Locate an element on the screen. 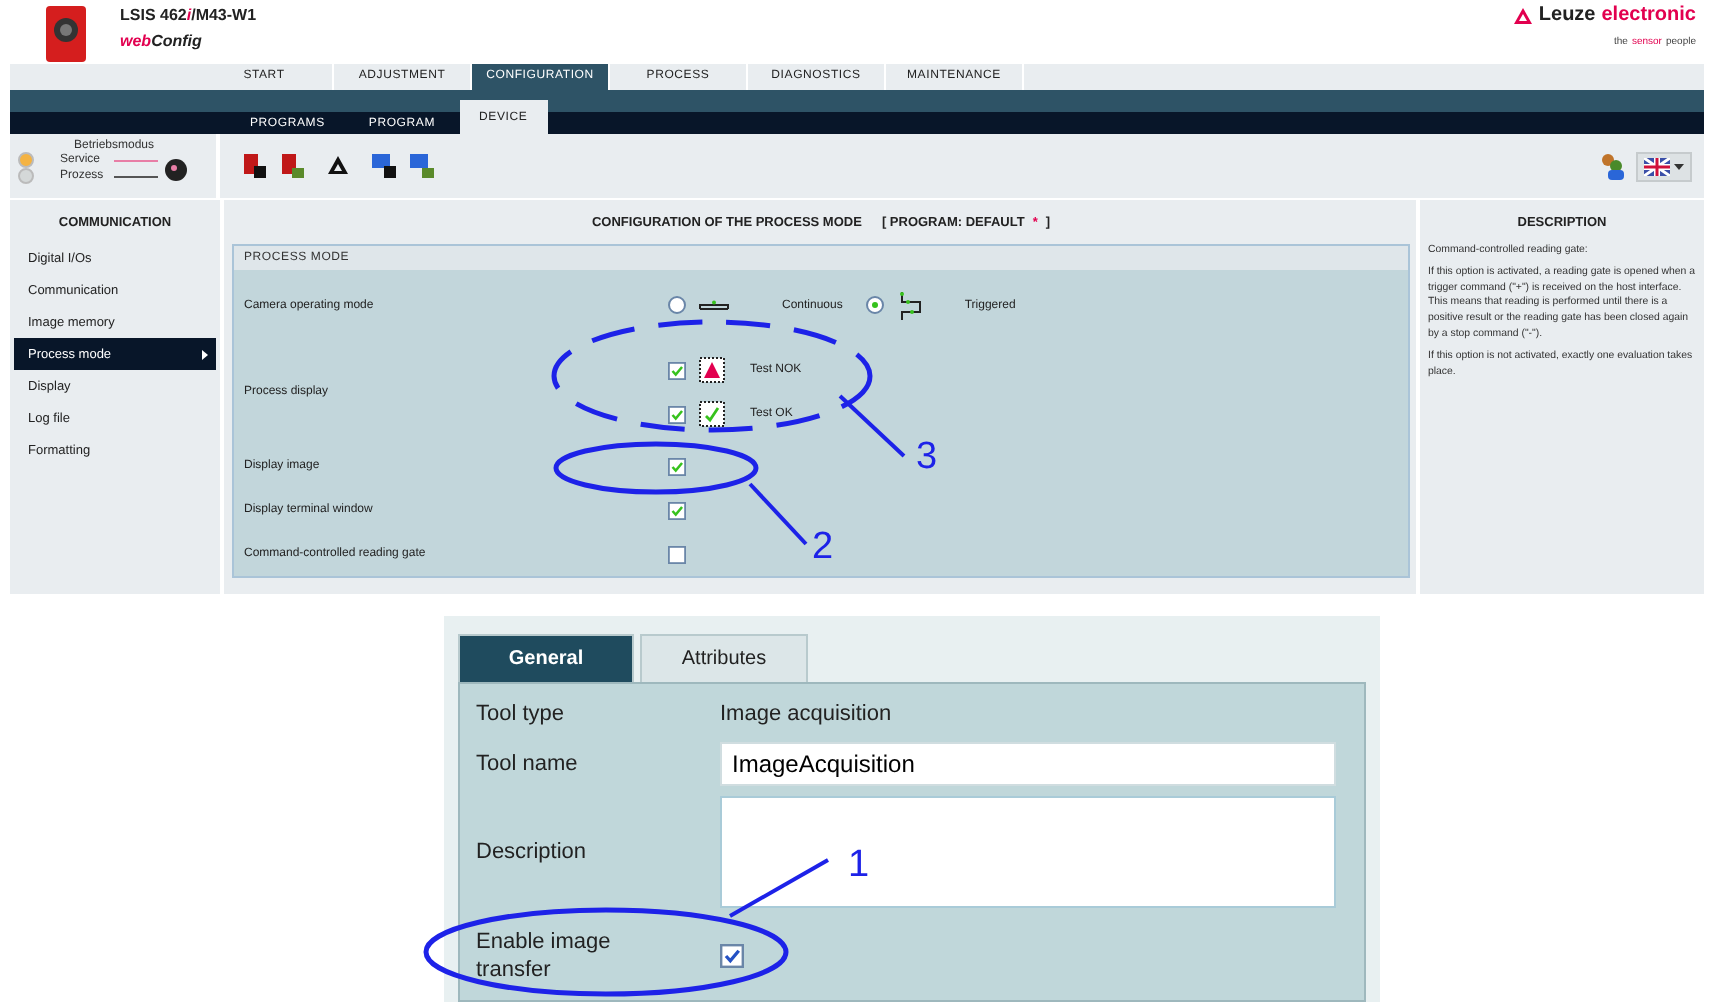 The height and width of the screenshot is (1002, 1720). language-button is located at coordinates (1664, 166).